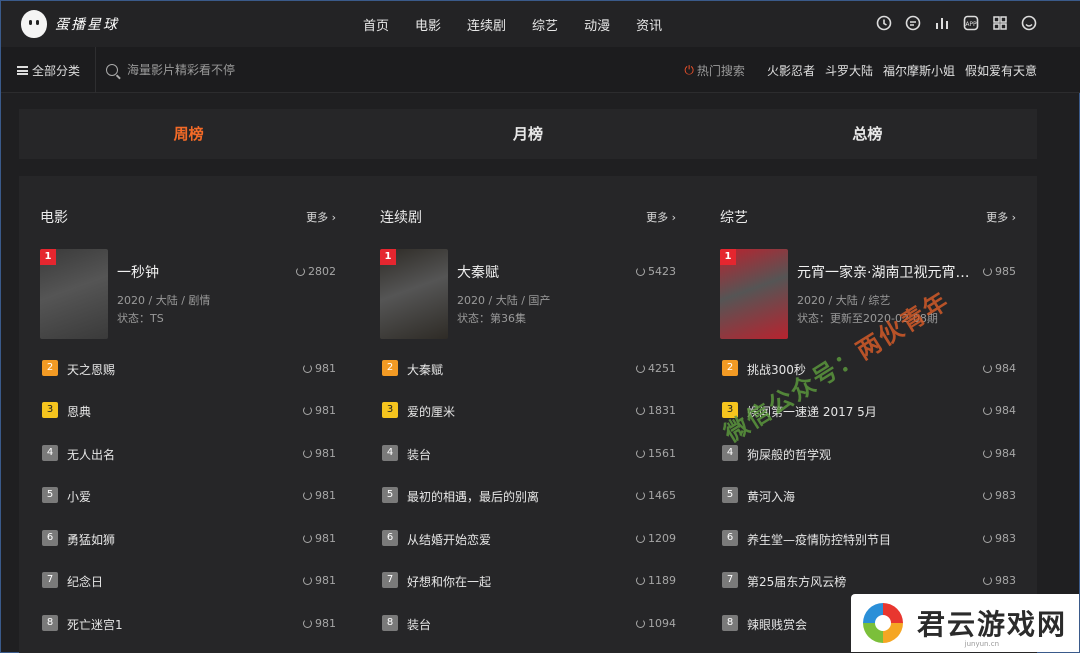 The image size is (1080, 653). I want to click on message-icon, so click(913, 23).